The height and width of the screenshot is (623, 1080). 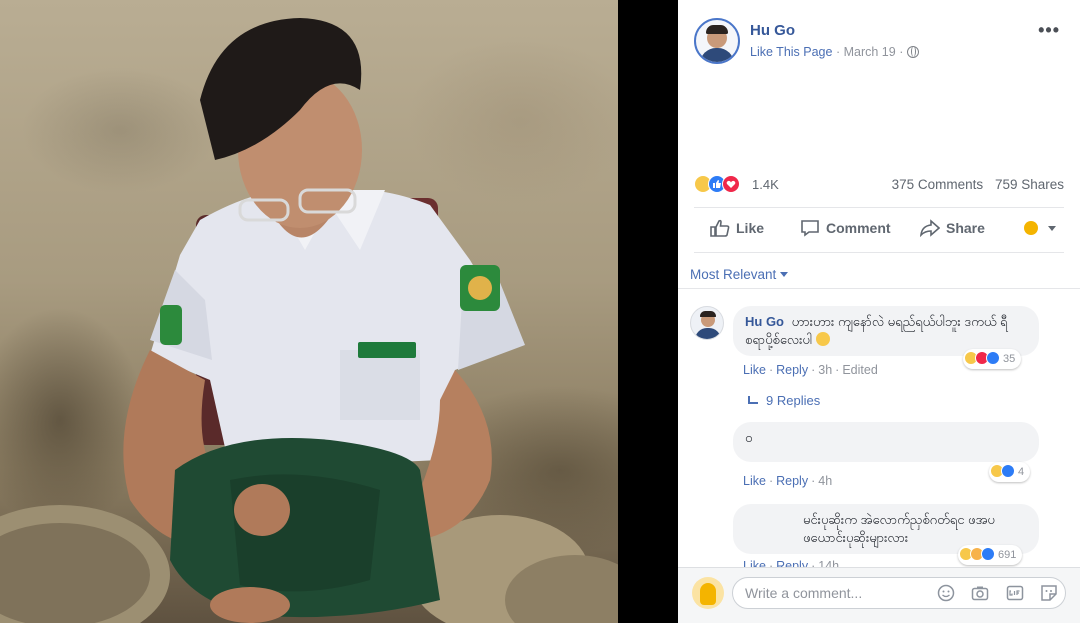 What do you see at coordinates (930, 228) in the screenshot?
I see `share-arrow-icon` at bounding box center [930, 228].